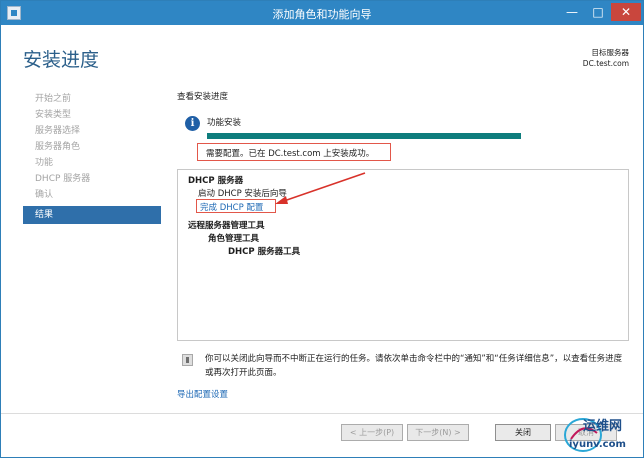 This screenshot has height=458, width=644. I want to click on nav-item-confirmation: 确认, so click(44, 195).